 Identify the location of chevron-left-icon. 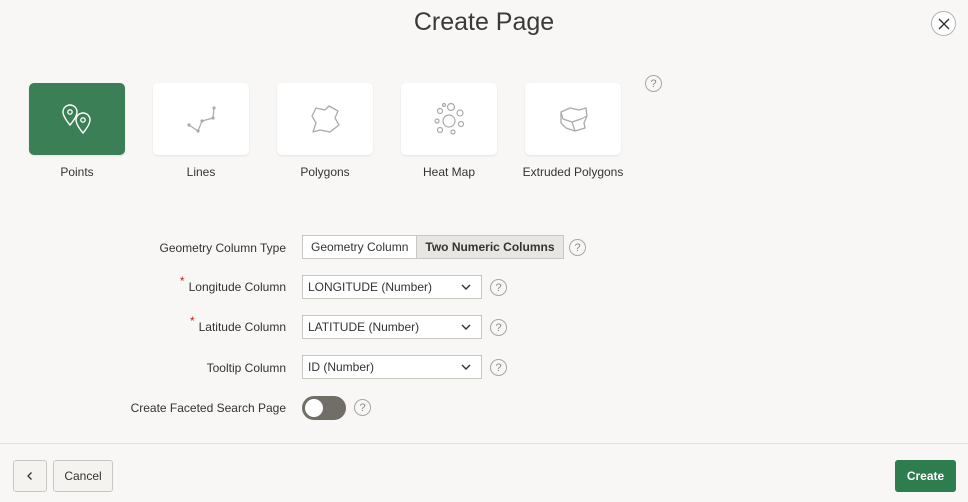
(29, 476).